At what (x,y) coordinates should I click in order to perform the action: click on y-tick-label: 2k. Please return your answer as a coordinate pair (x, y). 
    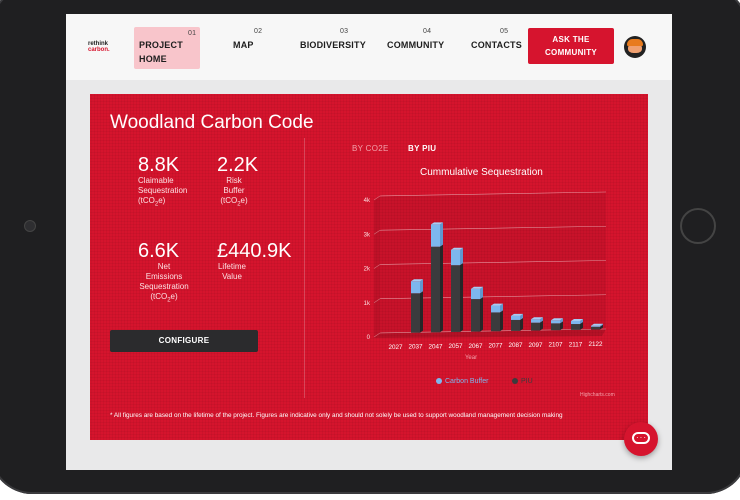
    Looking at the image, I should click on (367, 270).